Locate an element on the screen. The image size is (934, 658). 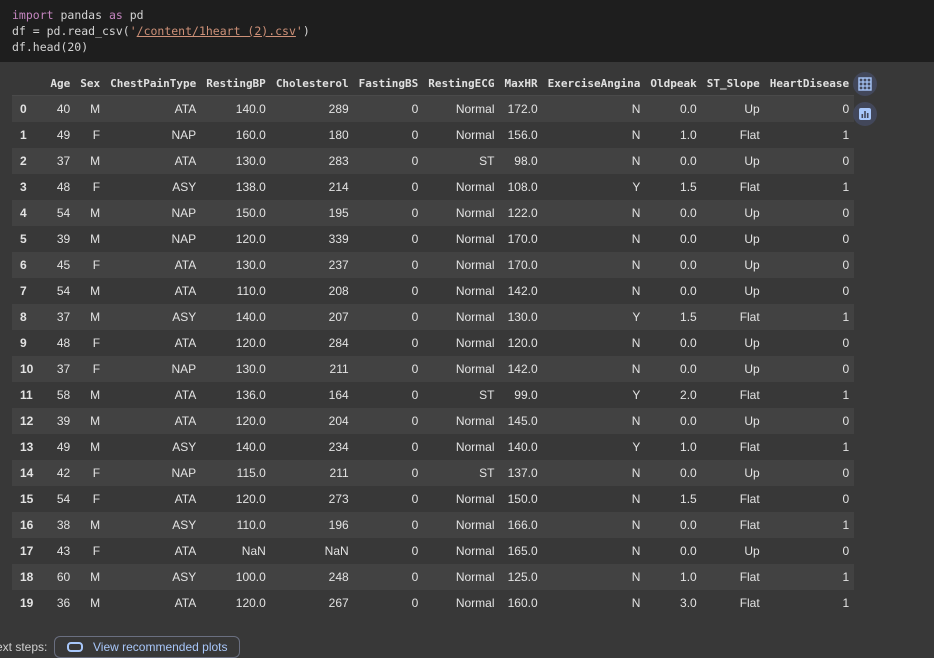
row-index: 19 is located at coordinates (27, 603).